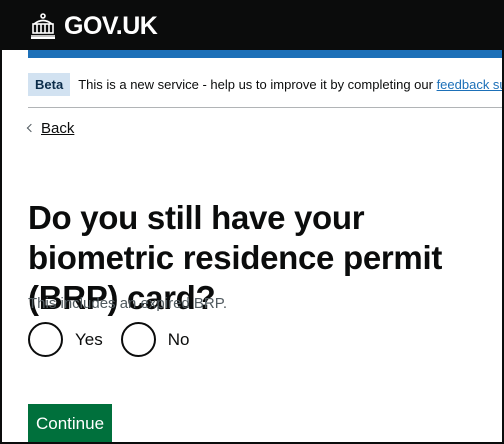 The image size is (504, 444). I want to click on back-link: Back, so click(50, 128).